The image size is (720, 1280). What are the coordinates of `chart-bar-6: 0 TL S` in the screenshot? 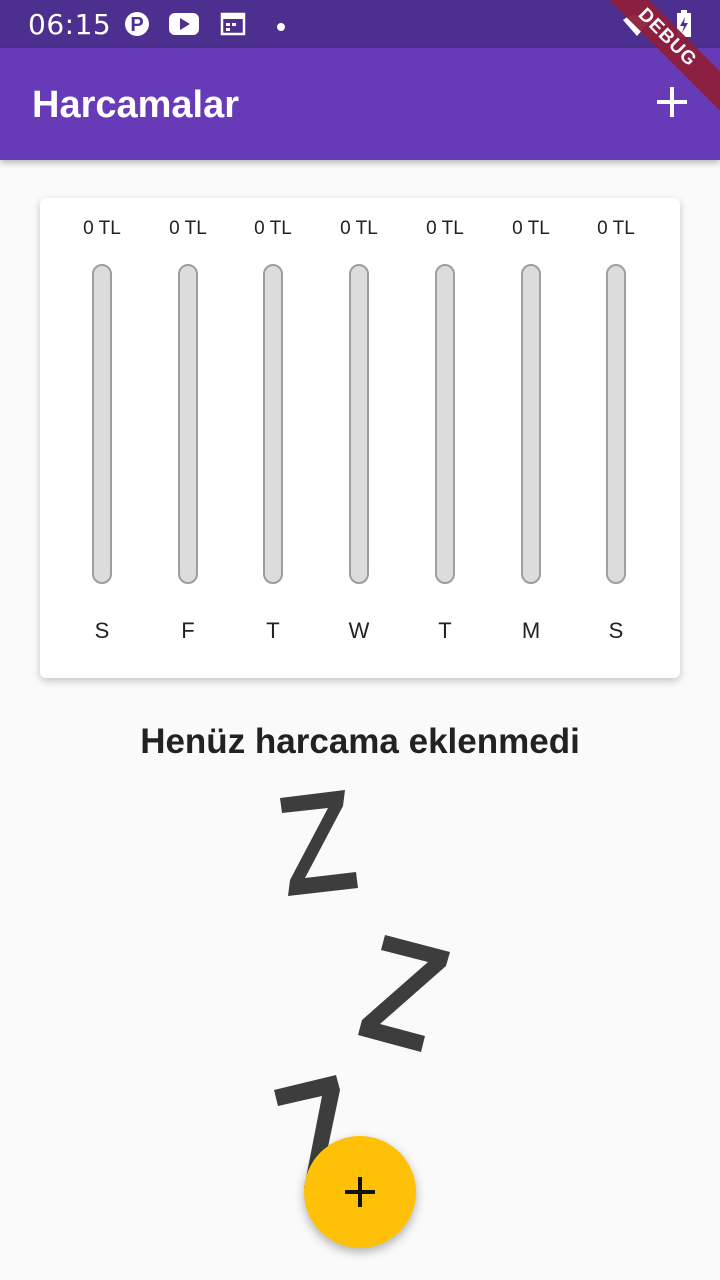 It's located at (616, 438).